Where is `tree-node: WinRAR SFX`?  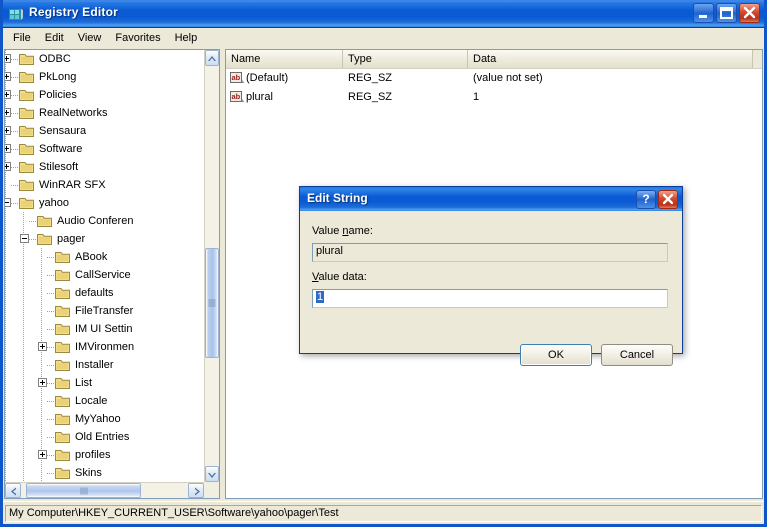
tree-node: WinRAR SFX is located at coordinates (104, 185).